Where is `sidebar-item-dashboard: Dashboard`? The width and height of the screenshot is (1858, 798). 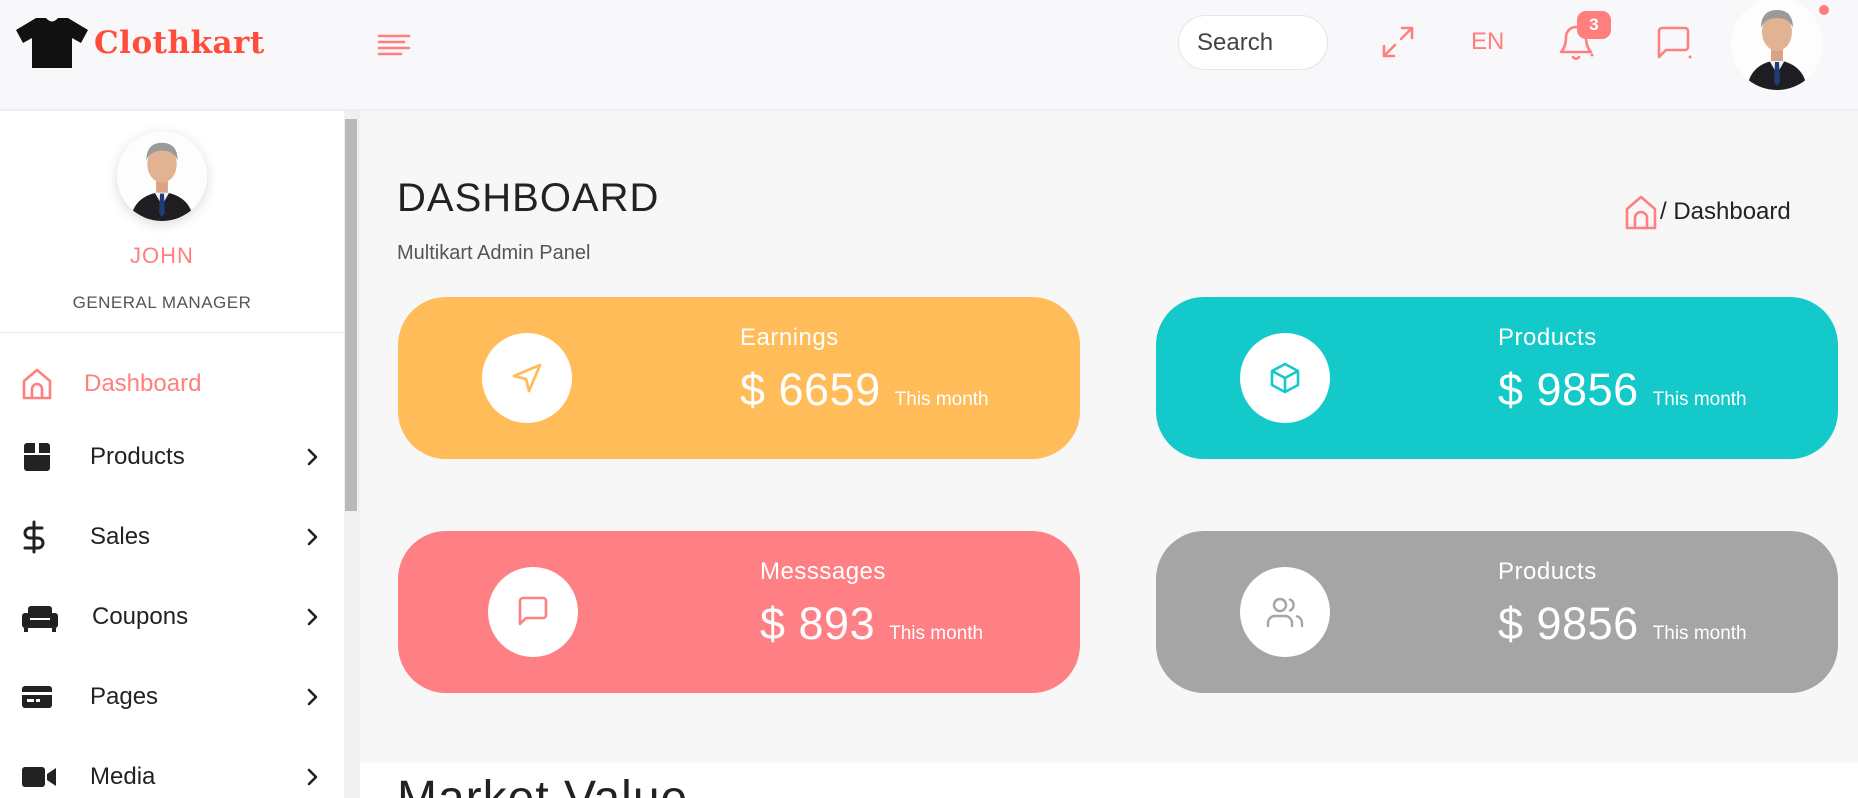 sidebar-item-dashboard: Dashboard is located at coordinates (170, 385).